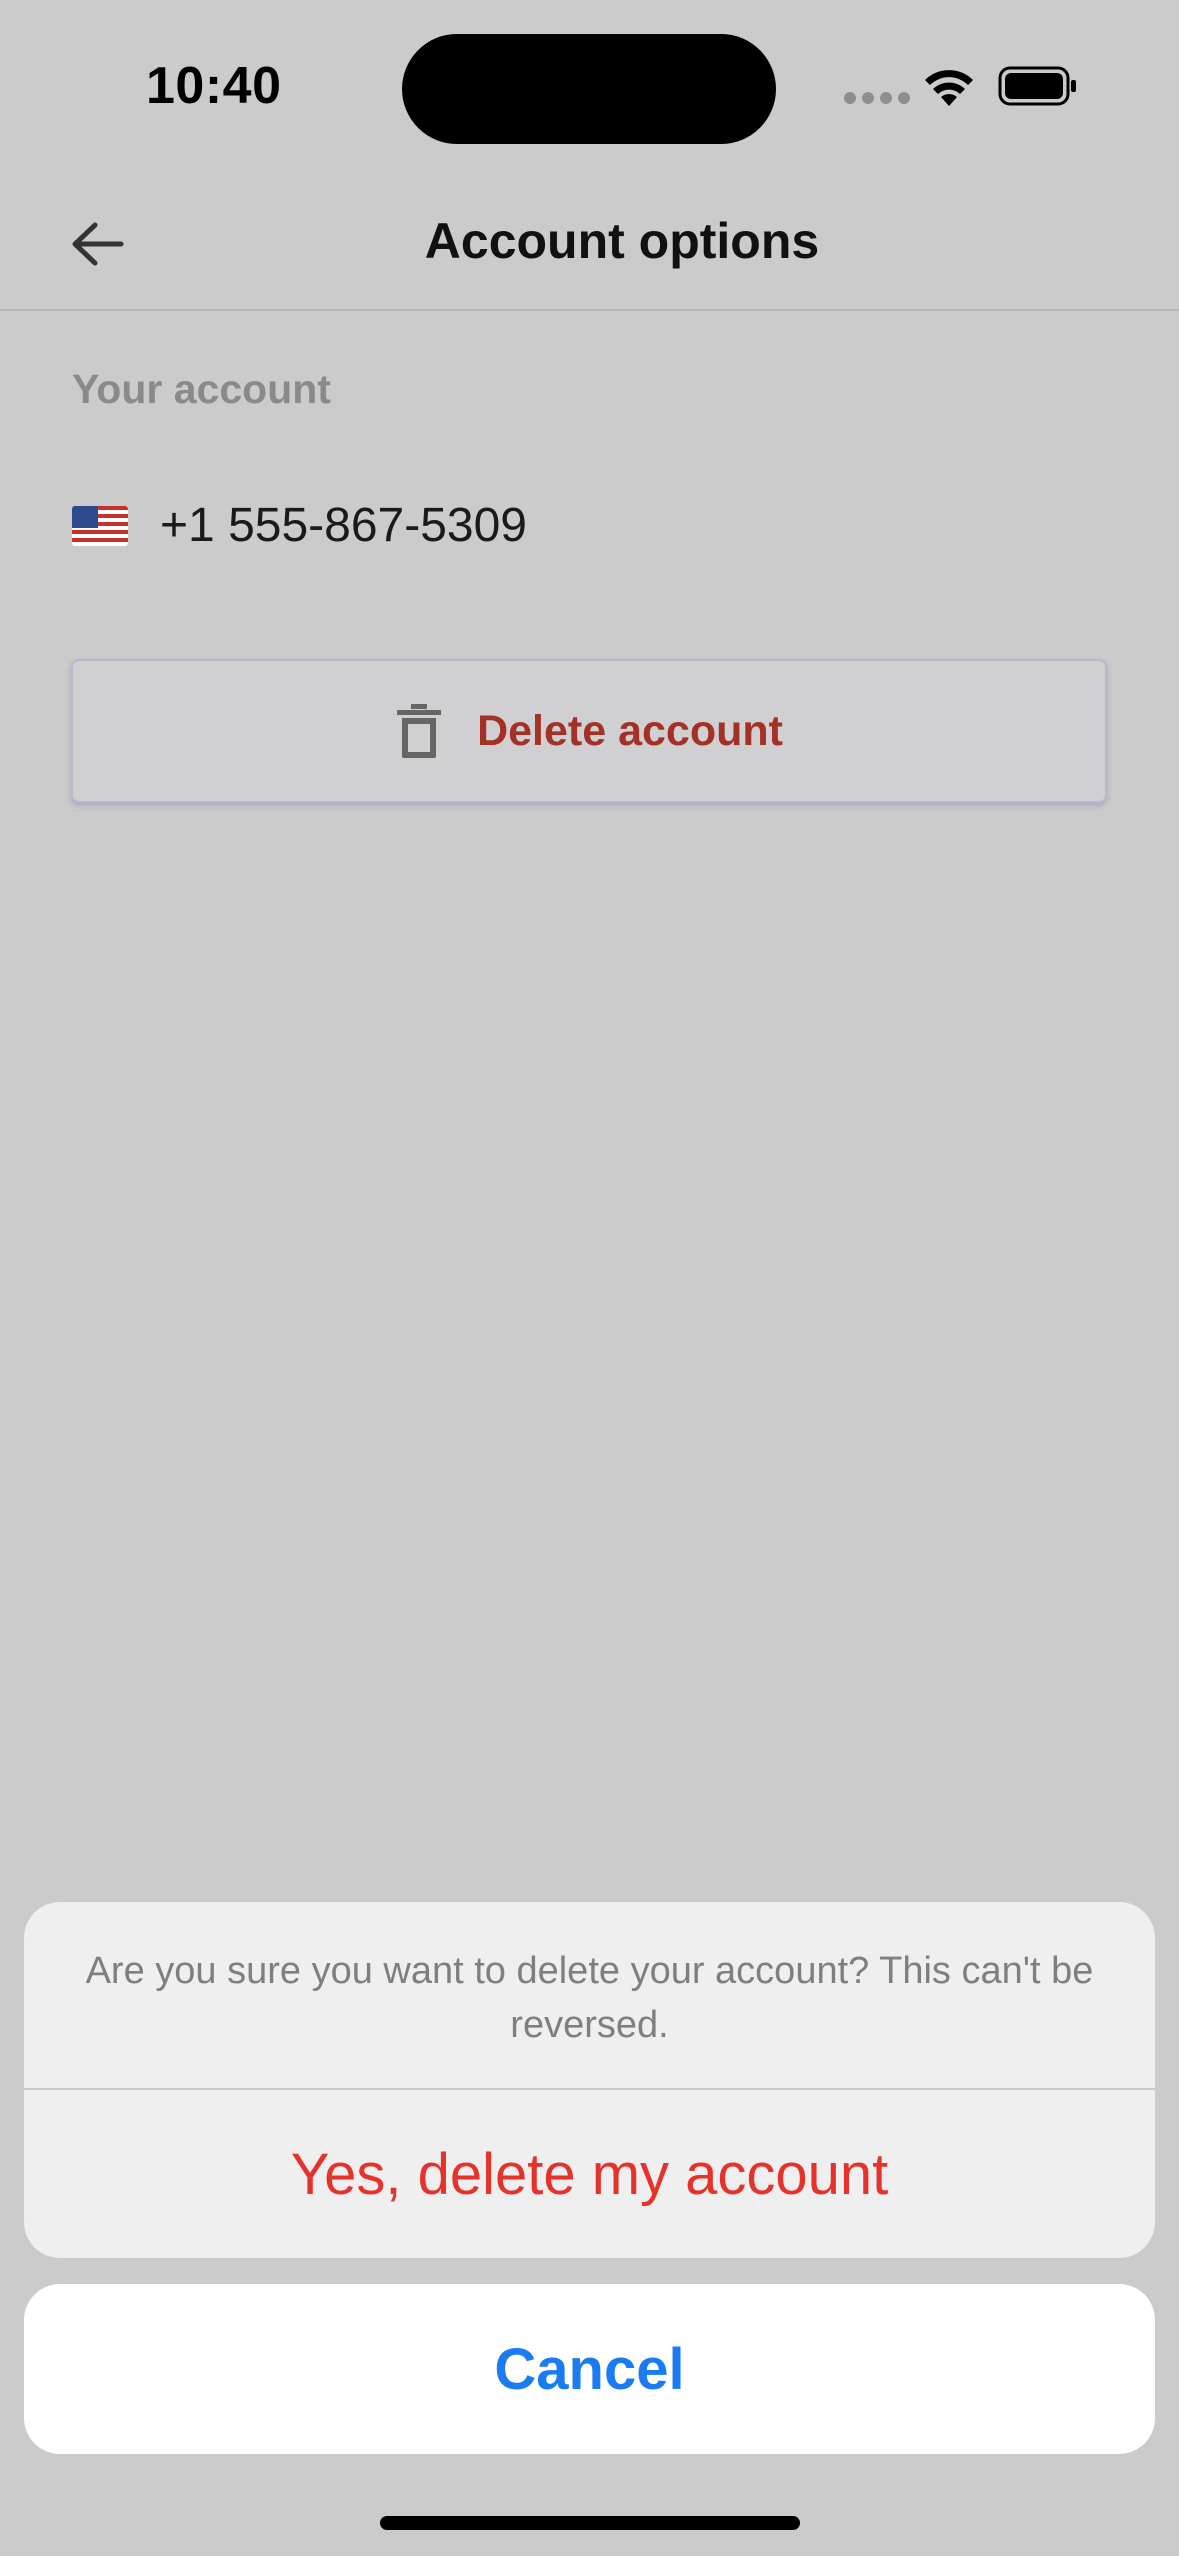  I want to click on page-title-wrapper: Account options, so click(589, 241).